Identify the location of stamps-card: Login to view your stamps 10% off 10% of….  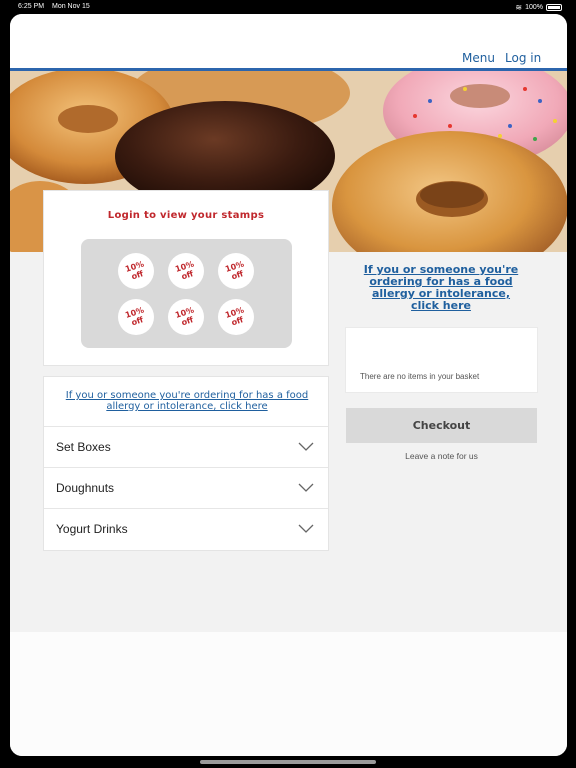
(186, 278).